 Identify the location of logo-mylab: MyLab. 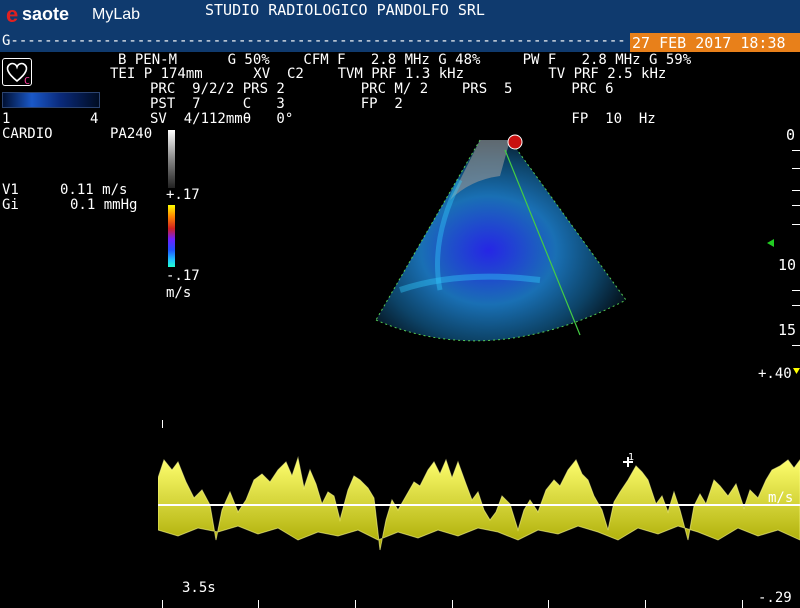
(116, 14).